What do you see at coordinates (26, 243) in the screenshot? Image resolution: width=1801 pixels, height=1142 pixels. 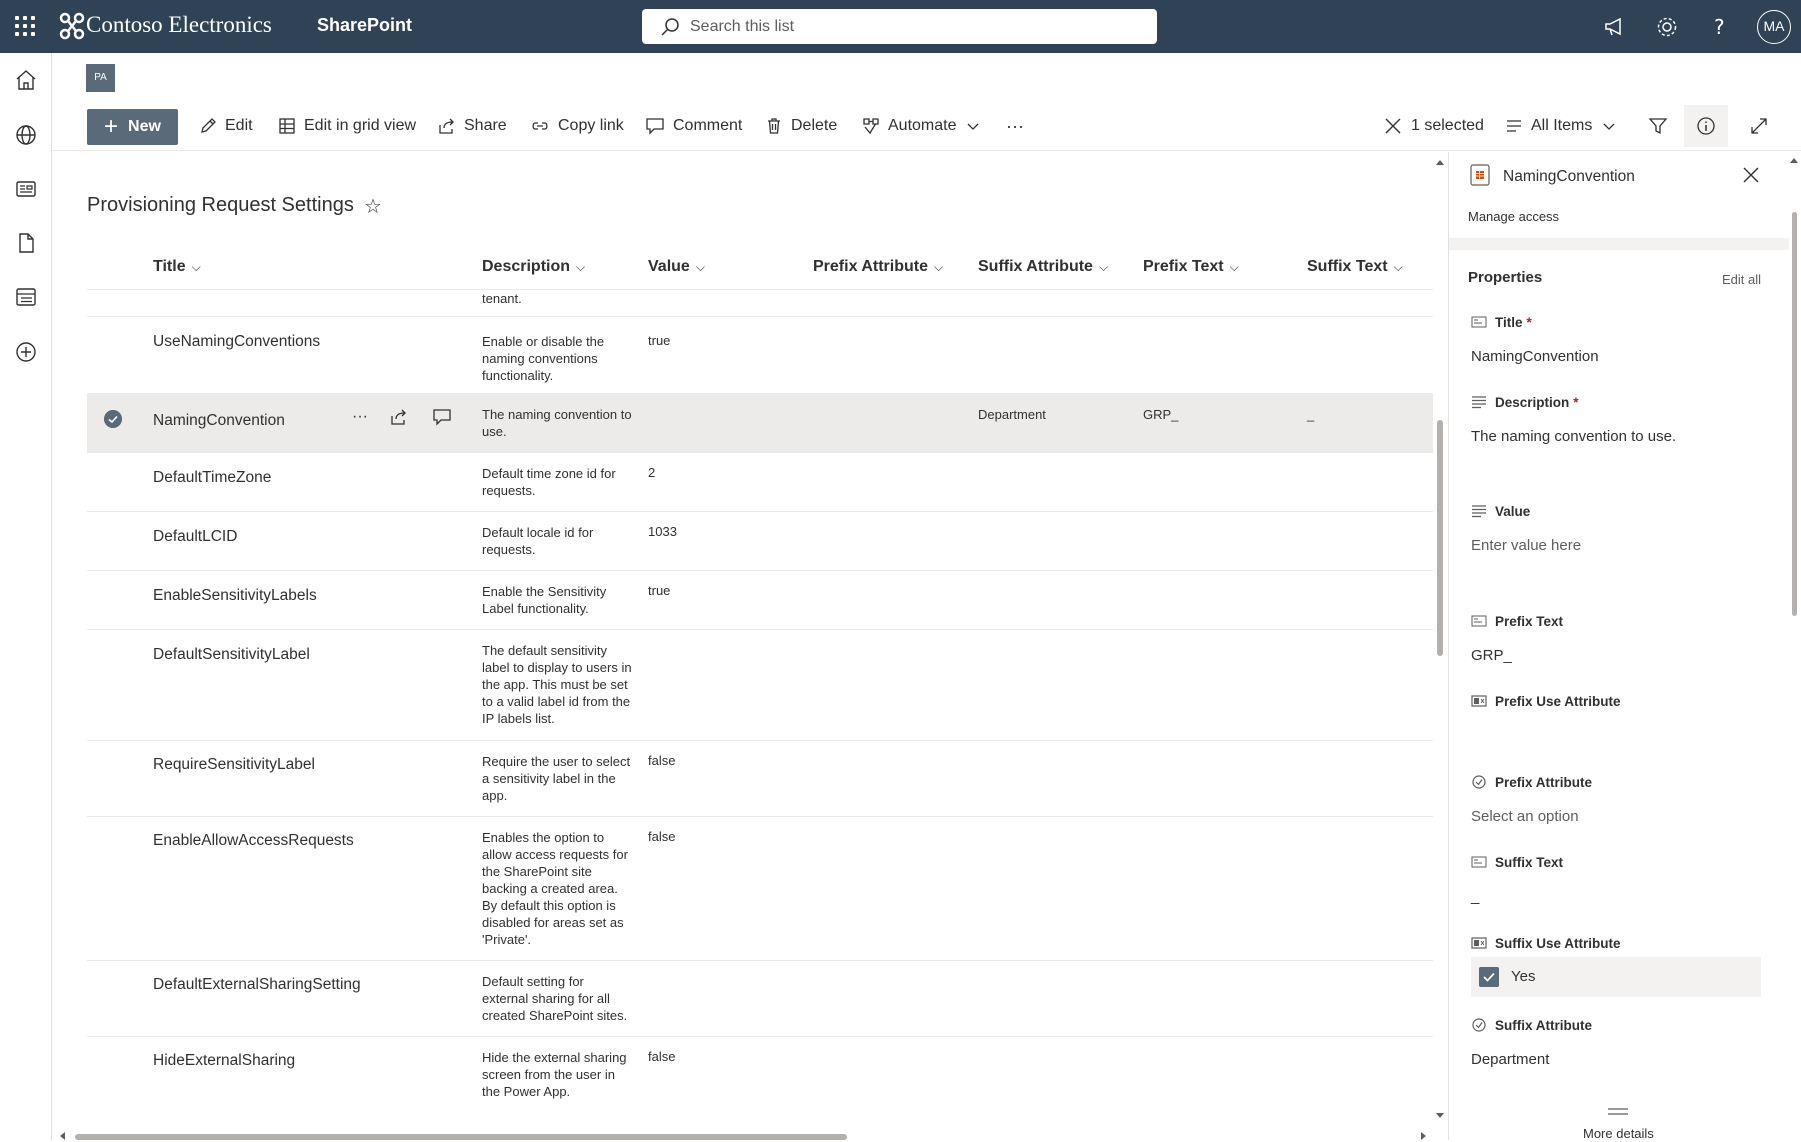 I see `document-icon` at bounding box center [26, 243].